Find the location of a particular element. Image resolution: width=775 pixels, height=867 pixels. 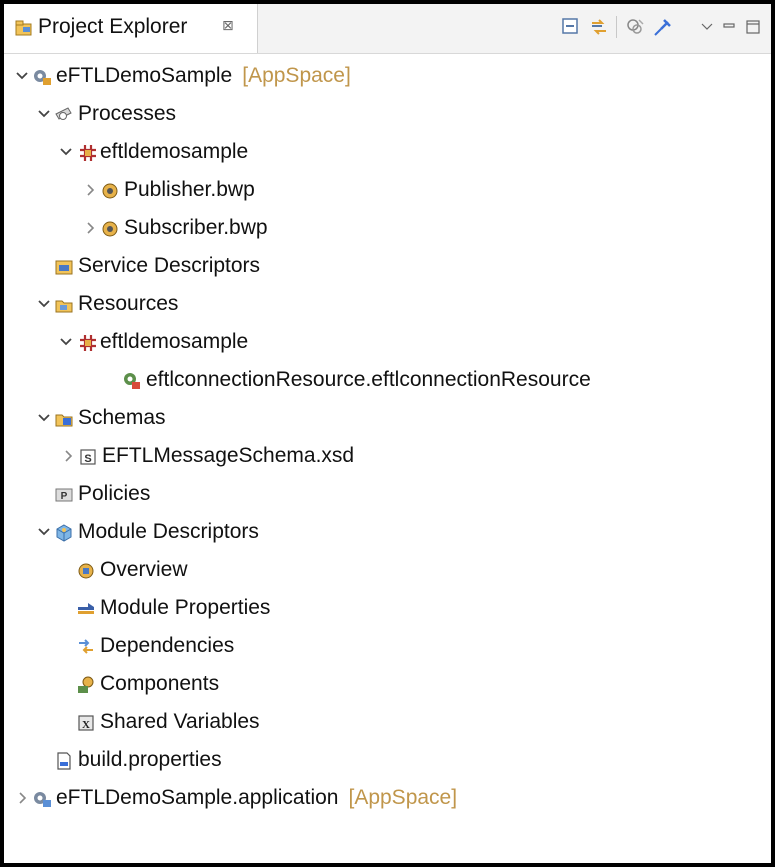

tree-item-label: Overview is located at coordinates (144, 569).